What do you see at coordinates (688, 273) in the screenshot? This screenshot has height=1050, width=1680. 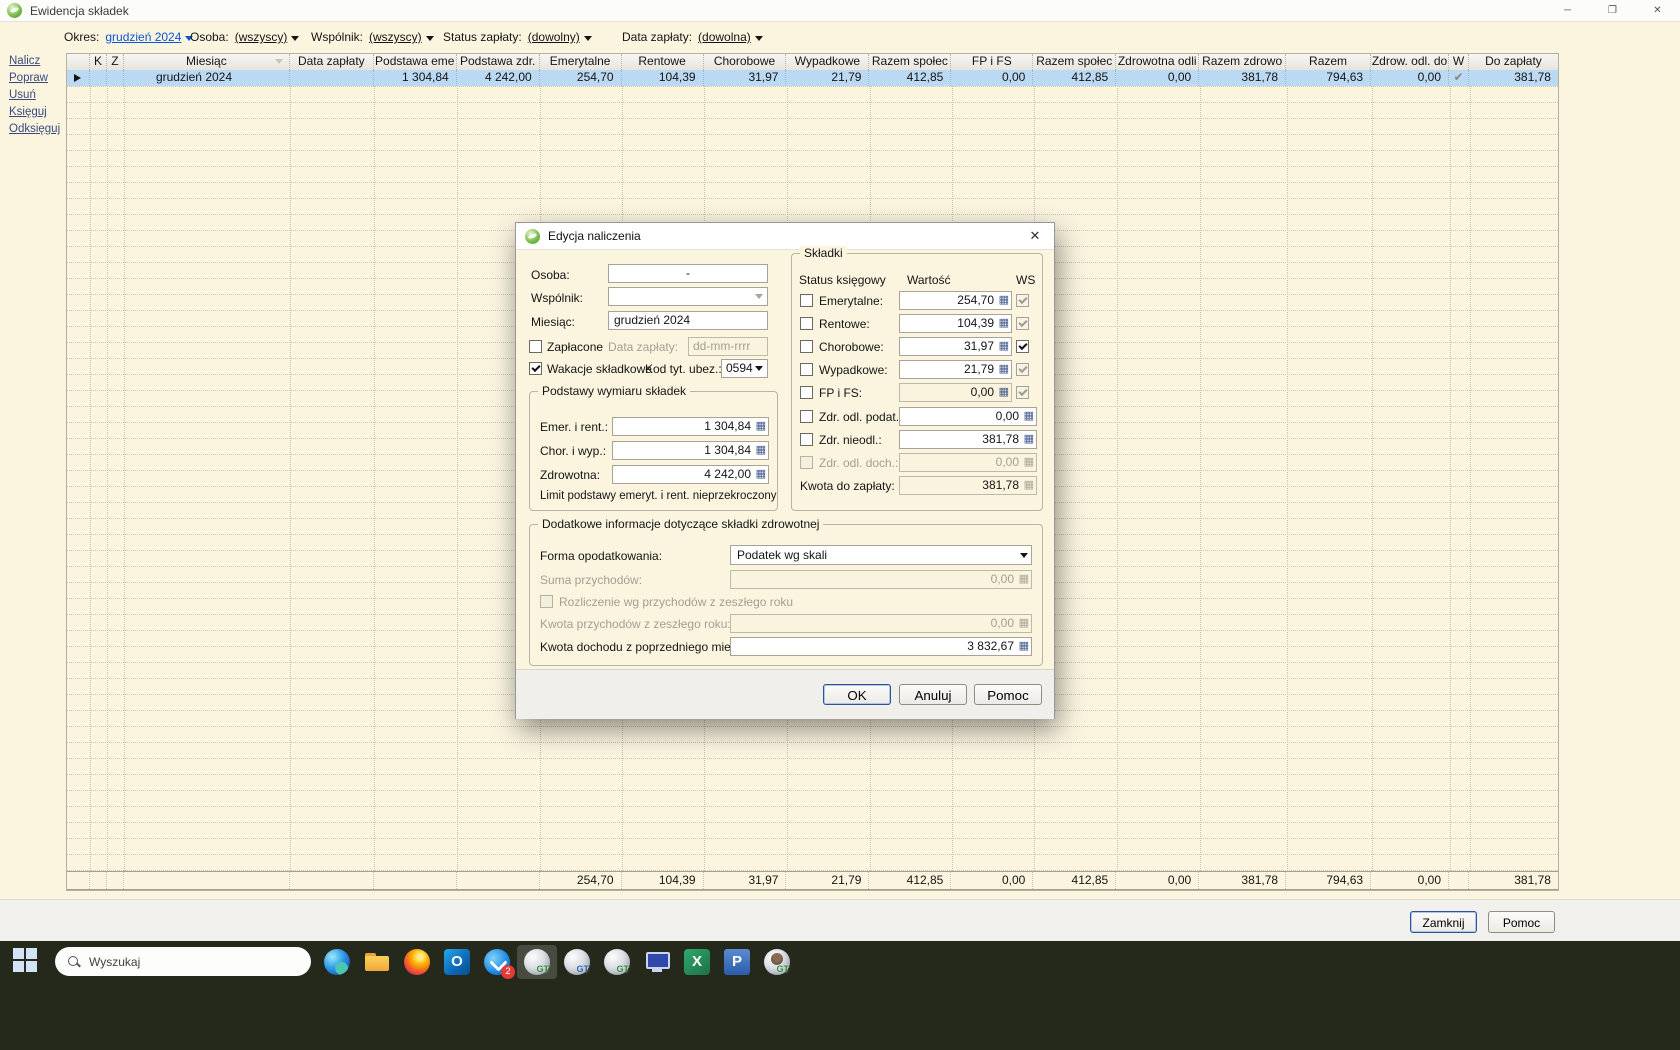 I see `osoba-field: -` at bounding box center [688, 273].